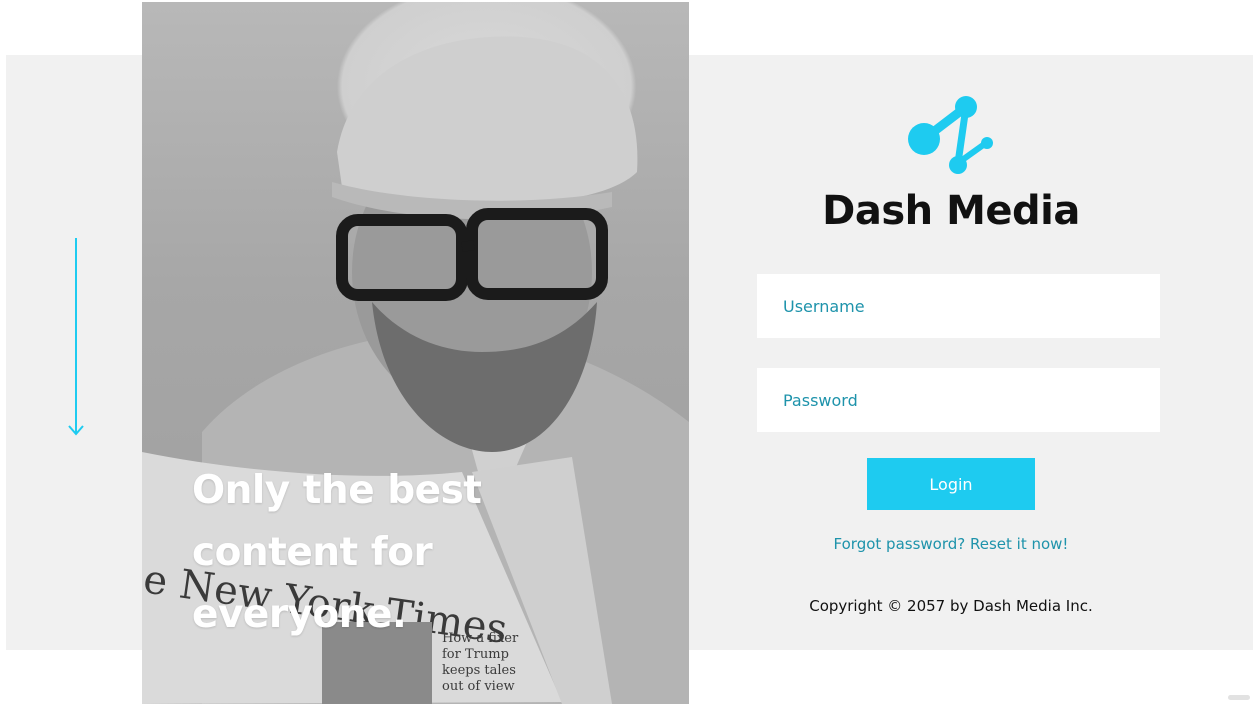 This screenshot has width=1253, height=704. Describe the element at coordinates (958, 306) in the screenshot. I see `username-input` at that location.